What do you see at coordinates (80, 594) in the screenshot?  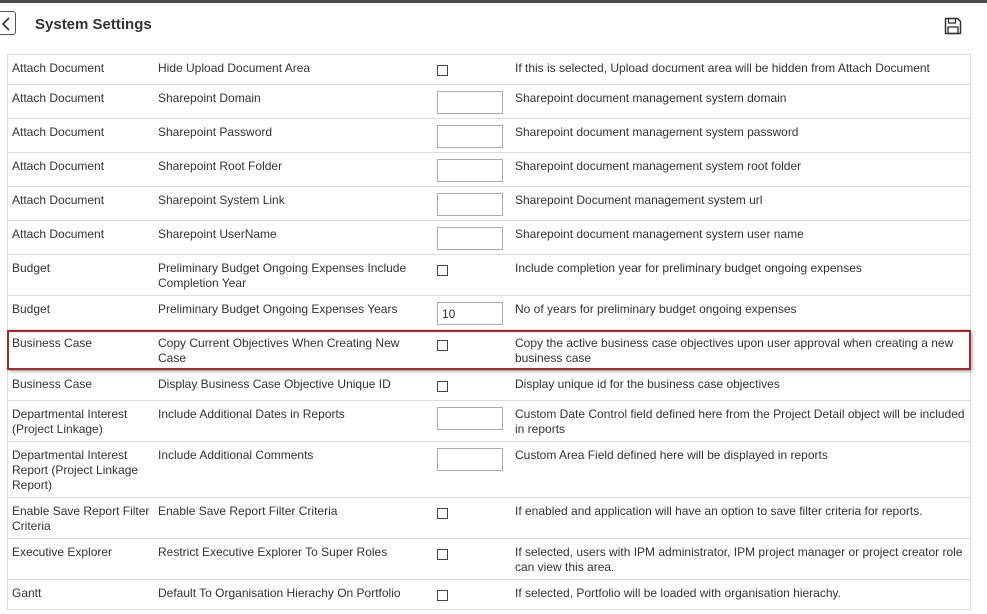 I see `module-cell: Gantt` at bounding box center [80, 594].